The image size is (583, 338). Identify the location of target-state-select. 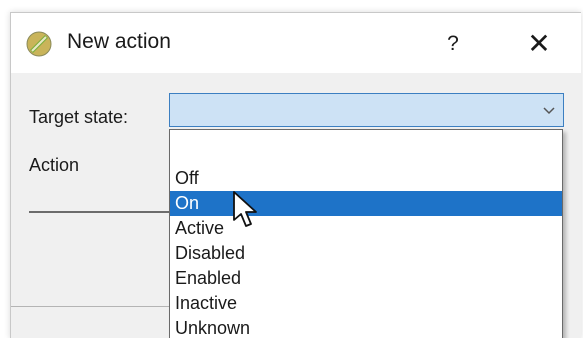
(366, 110).